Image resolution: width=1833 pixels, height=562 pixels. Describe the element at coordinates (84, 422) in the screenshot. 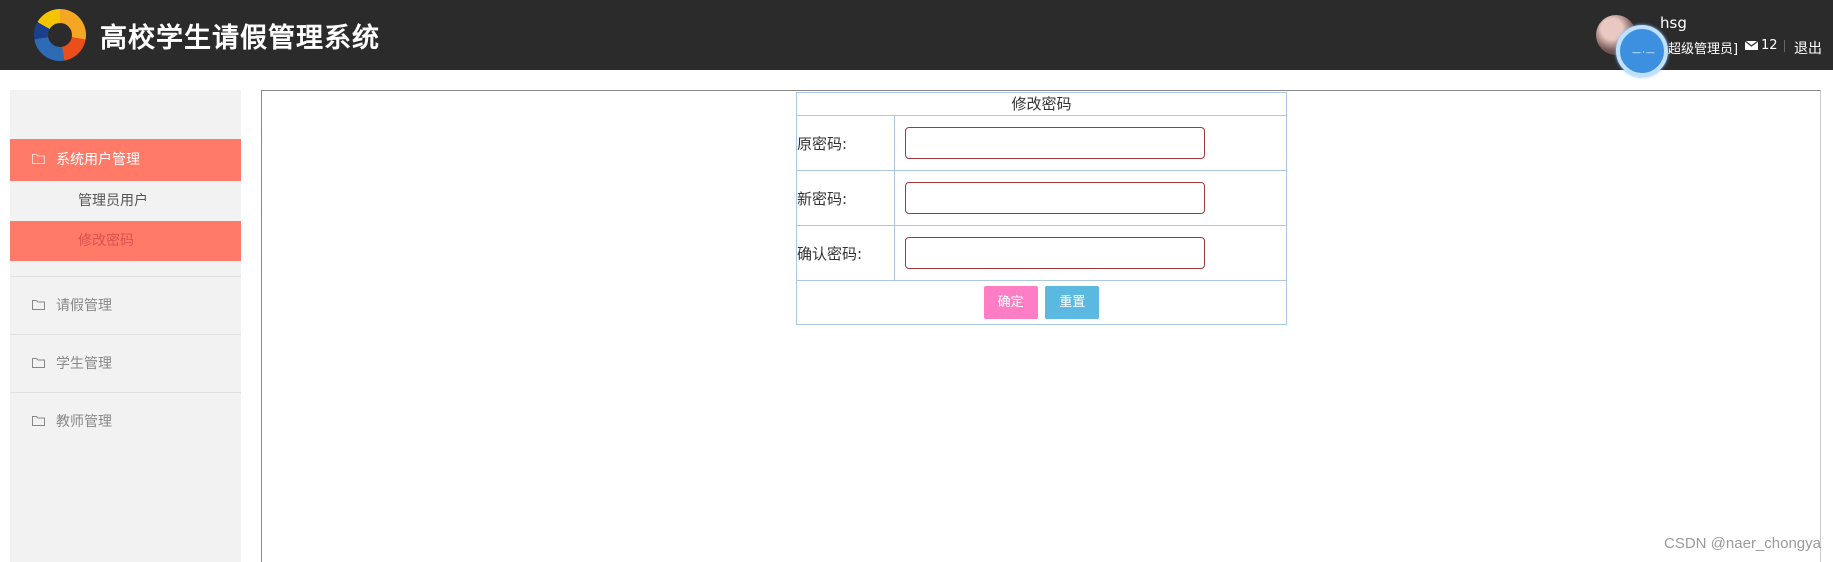

I see `sidebar-group-label: 教师管理` at that location.